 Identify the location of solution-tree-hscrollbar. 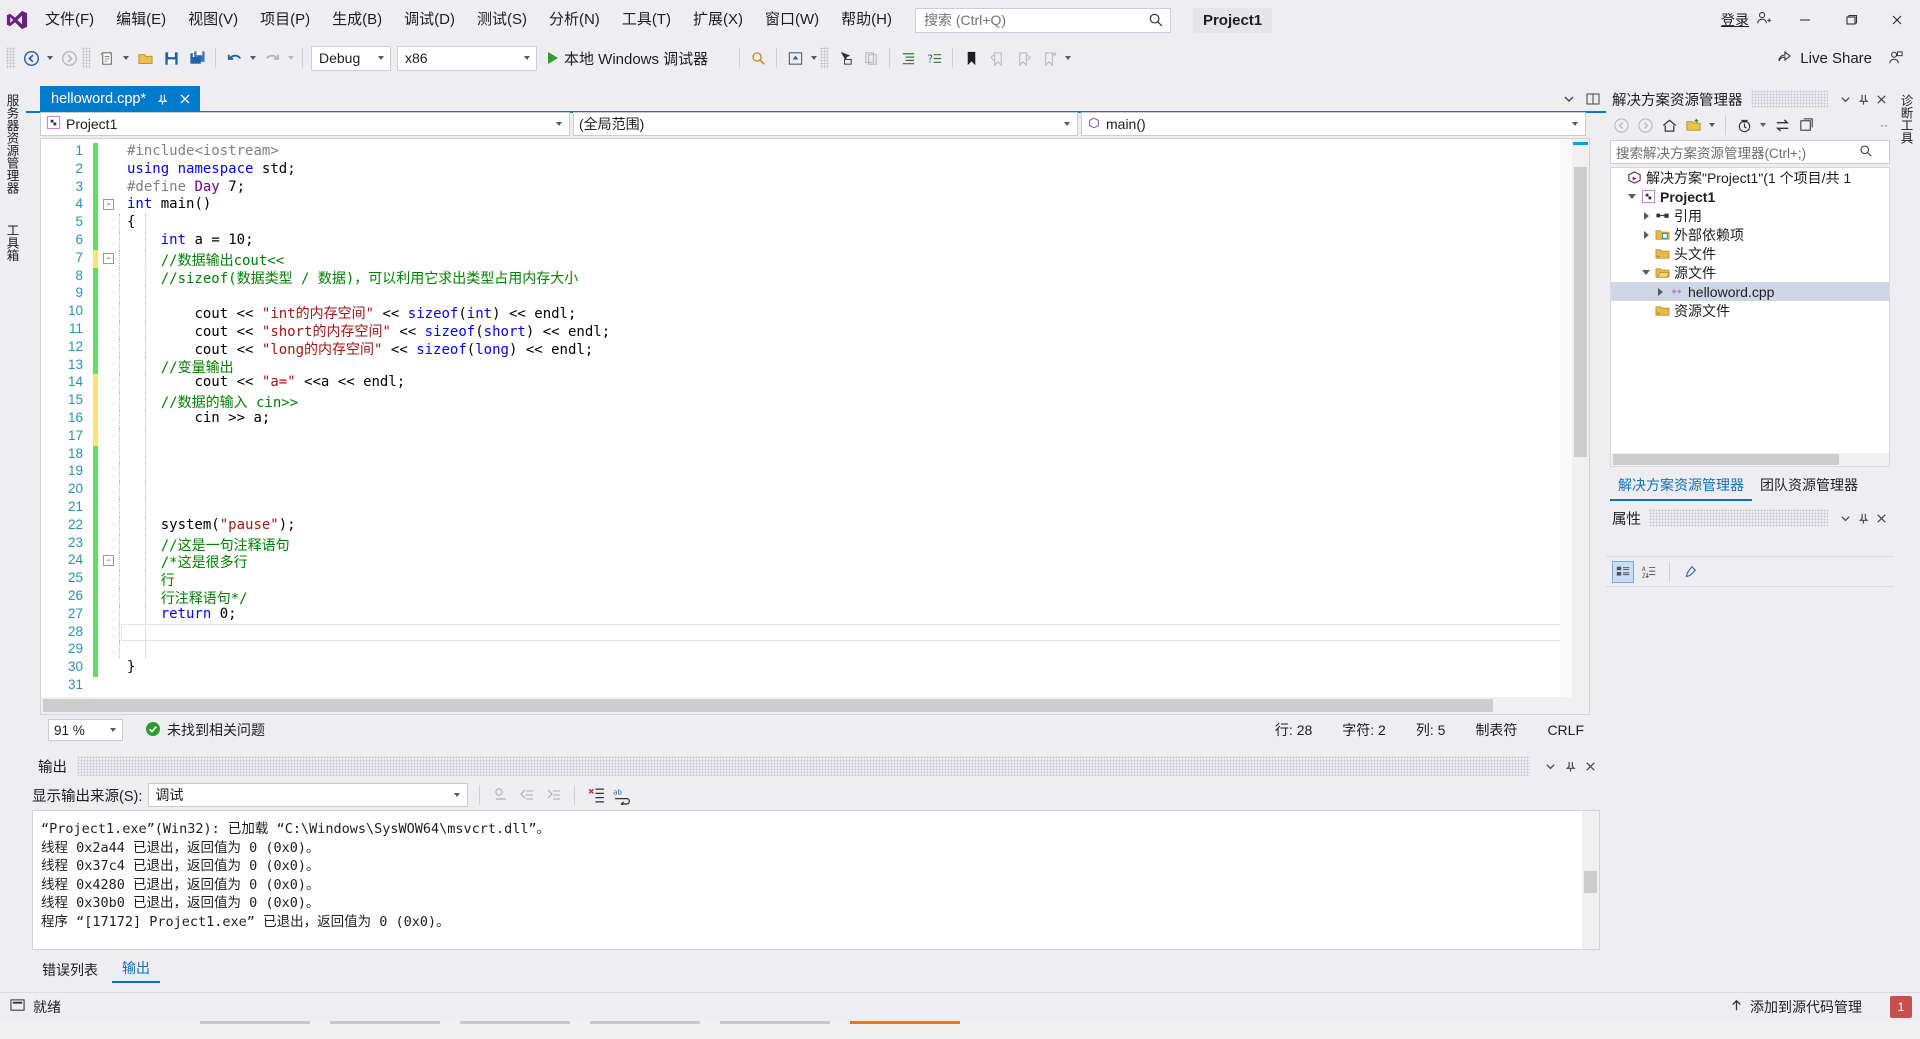
(1750, 459).